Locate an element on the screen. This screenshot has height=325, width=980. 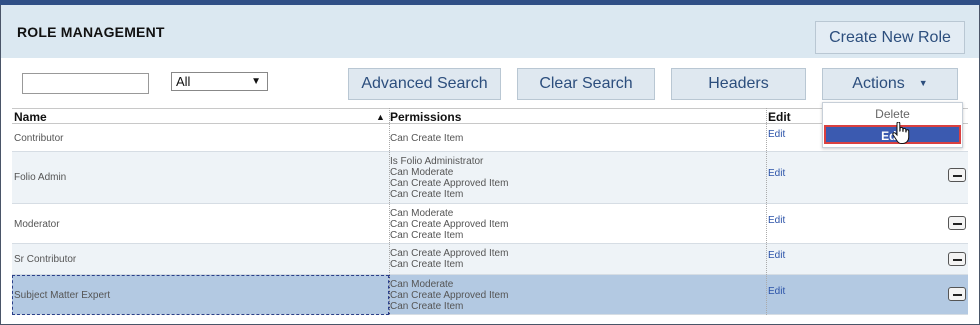
filter-select-value: All is located at coordinates (183, 81).